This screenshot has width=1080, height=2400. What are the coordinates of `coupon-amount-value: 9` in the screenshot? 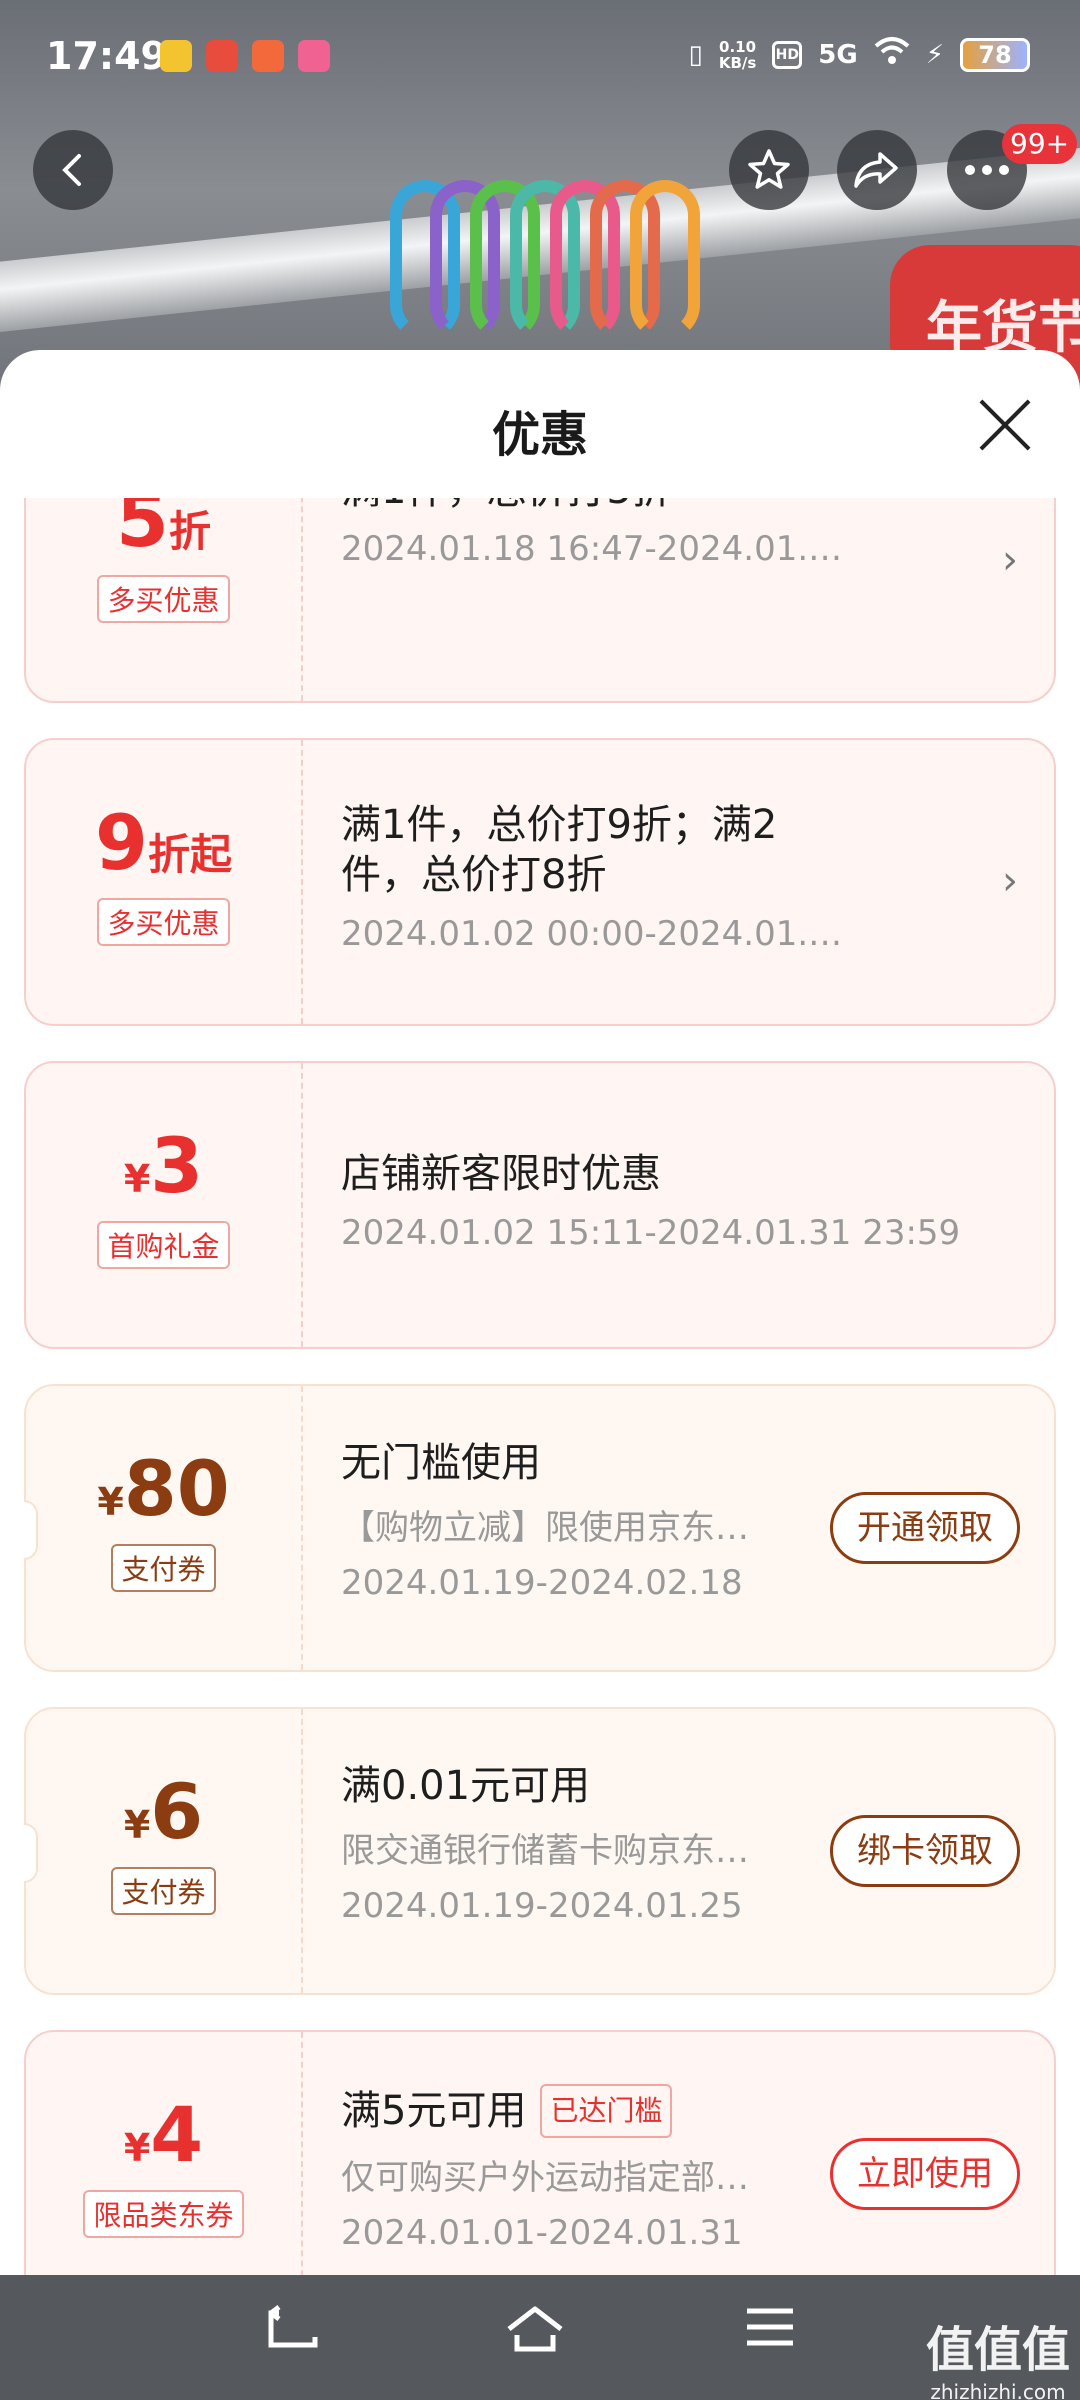 It's located at (121, 842).